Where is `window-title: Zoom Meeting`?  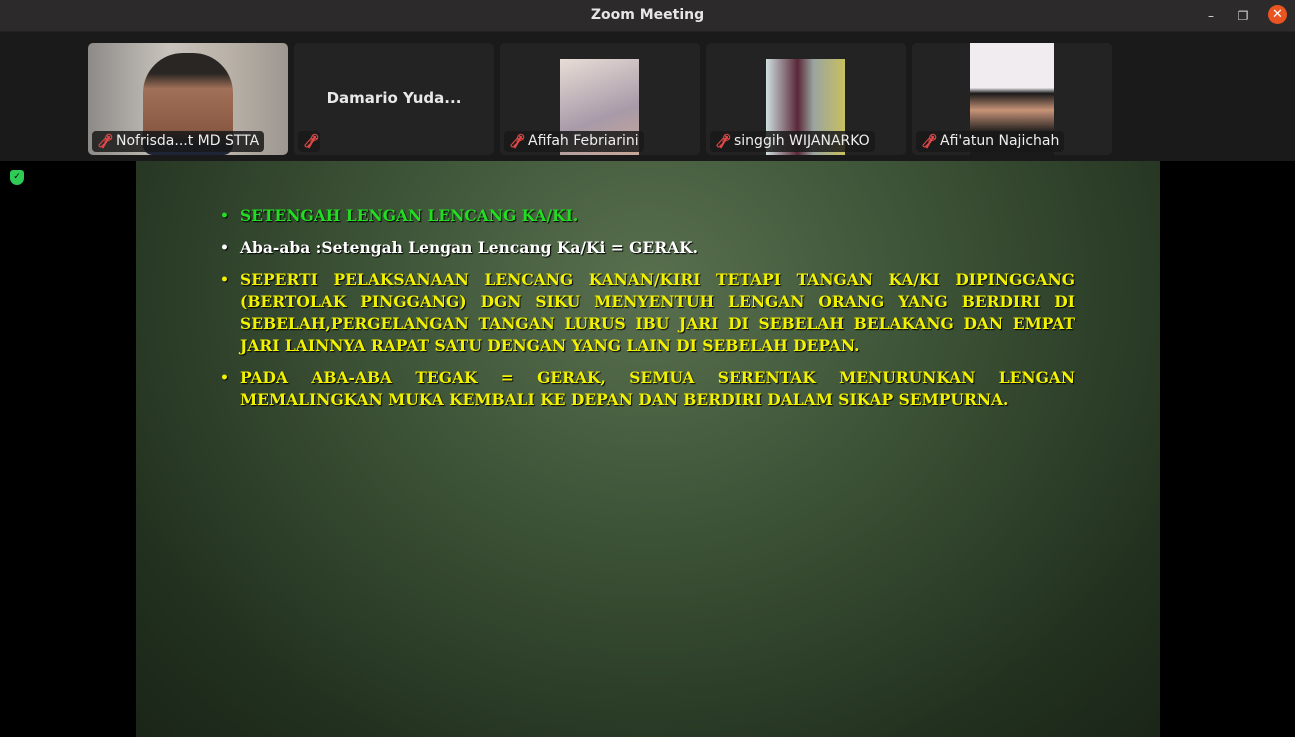
window-title: Zoom Meeting is located at coordinates (647, 15).